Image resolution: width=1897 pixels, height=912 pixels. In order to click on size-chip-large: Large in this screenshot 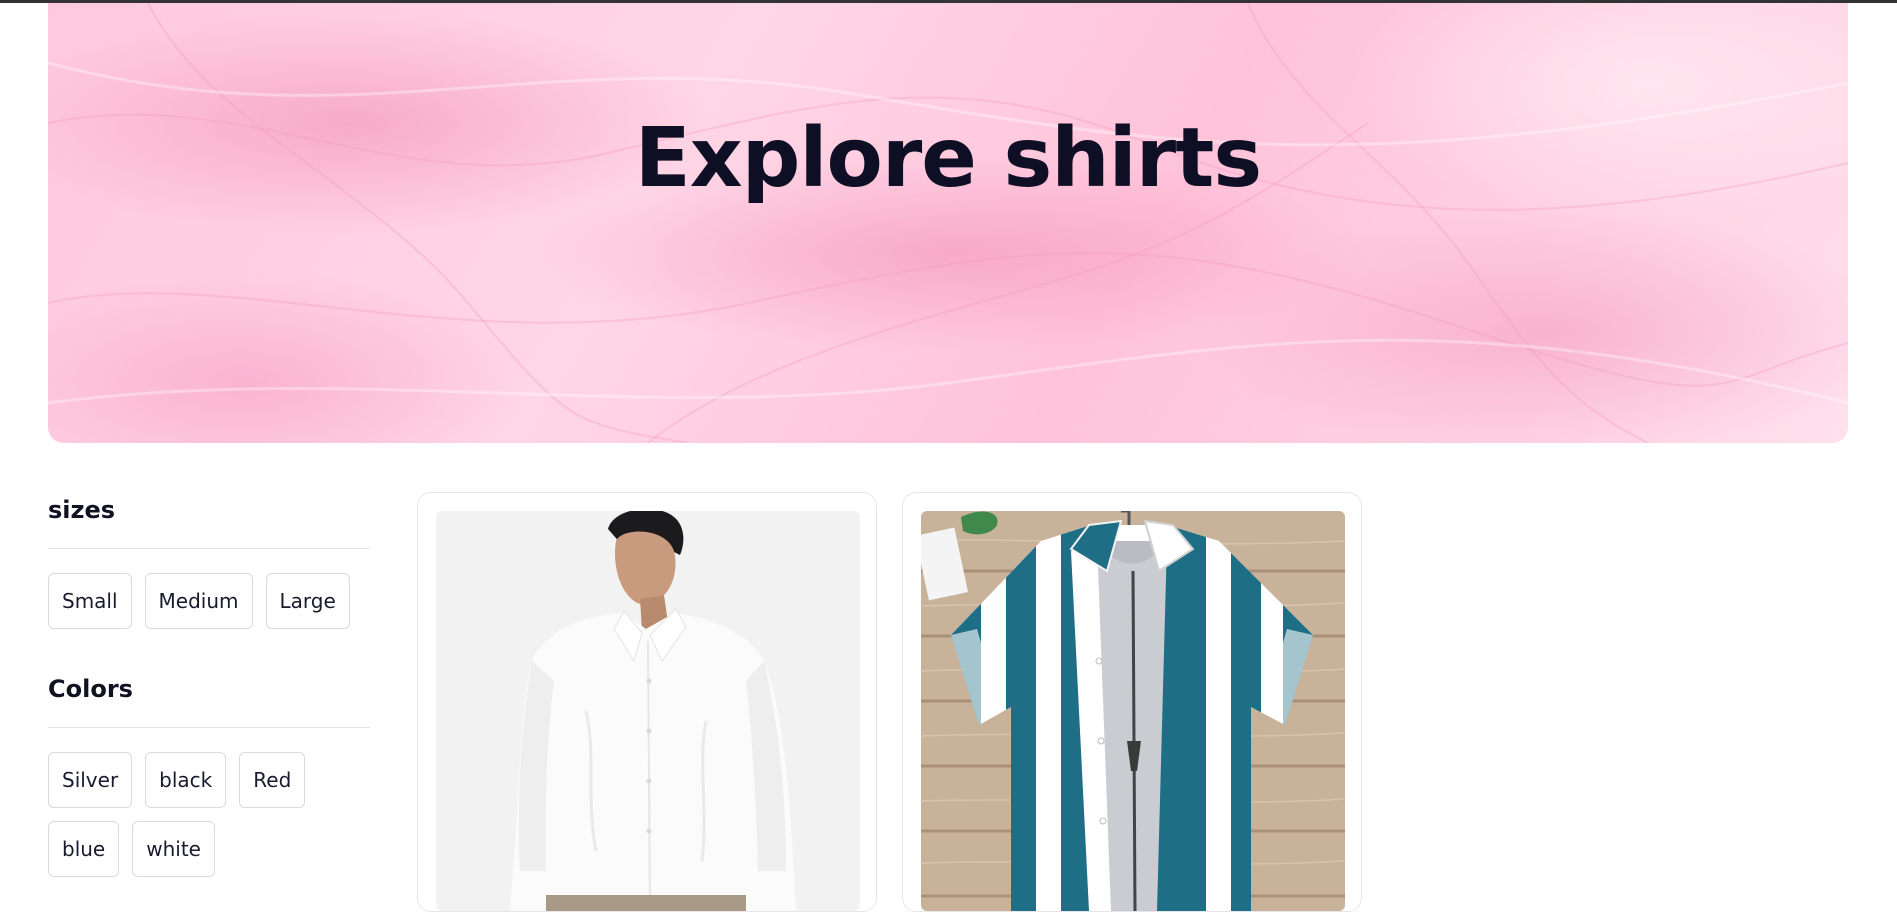, I will do `click(307, 601)`.